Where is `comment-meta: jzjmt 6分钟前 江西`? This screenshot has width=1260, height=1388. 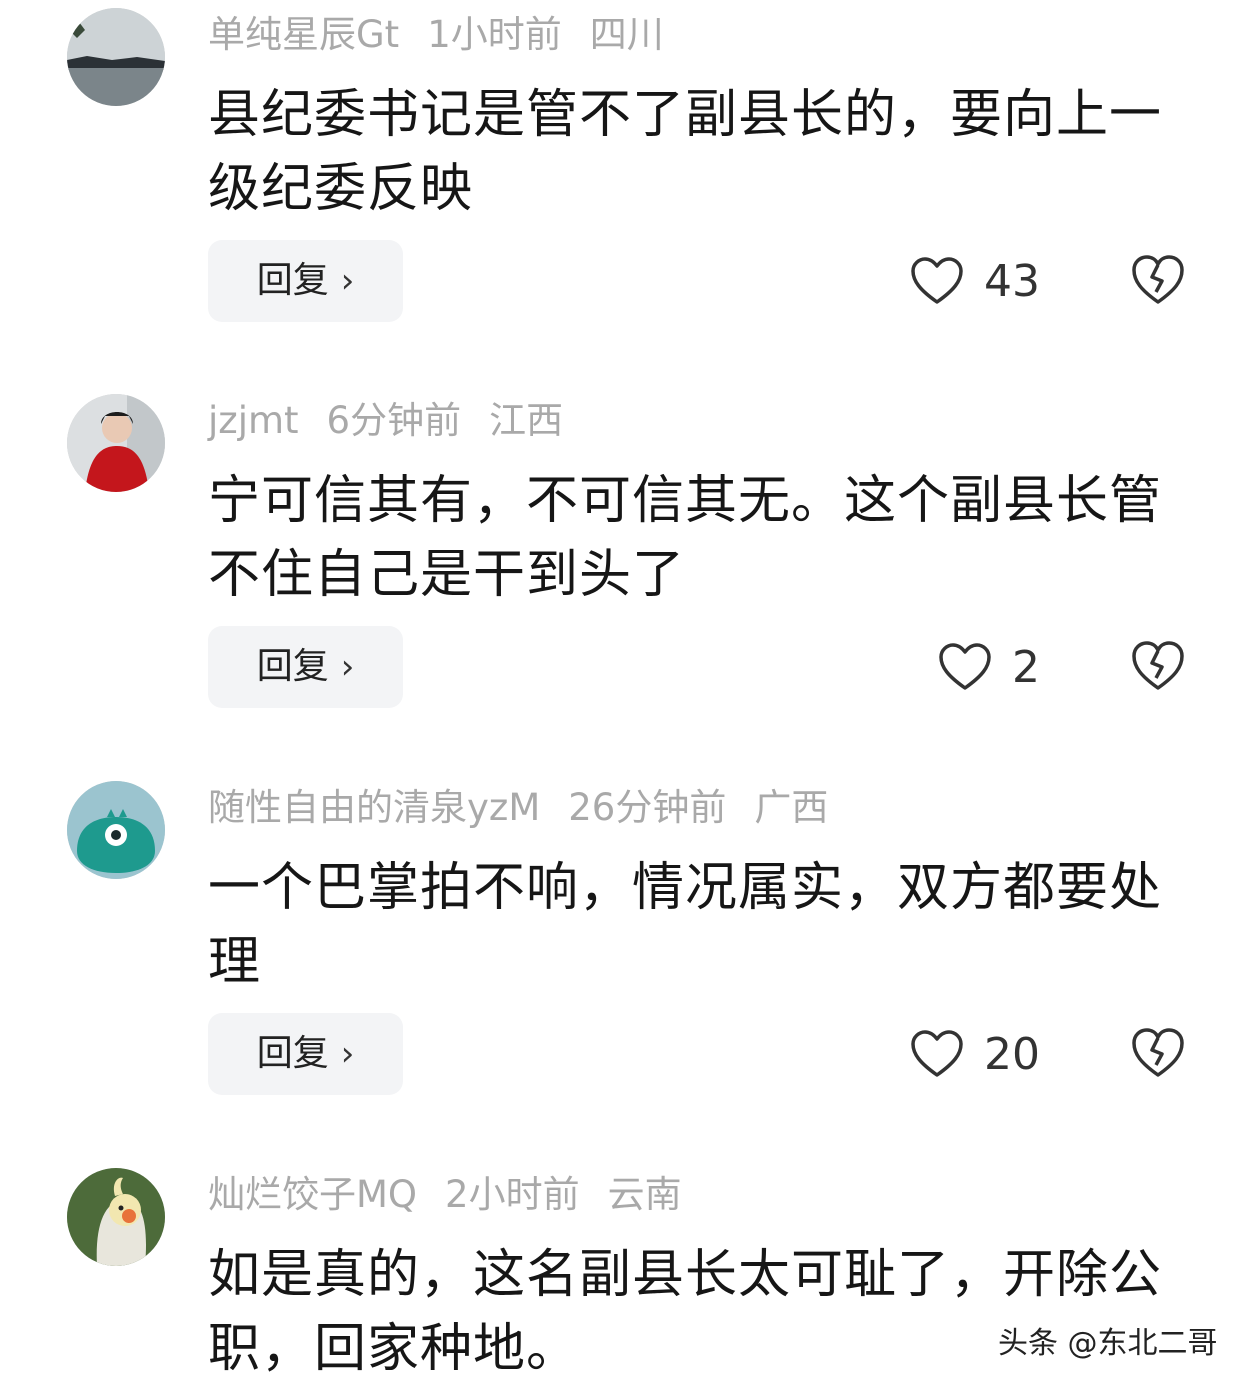 comment-meta: jzjmt 6分钟前 江西 is located at coordinates (399, 421).